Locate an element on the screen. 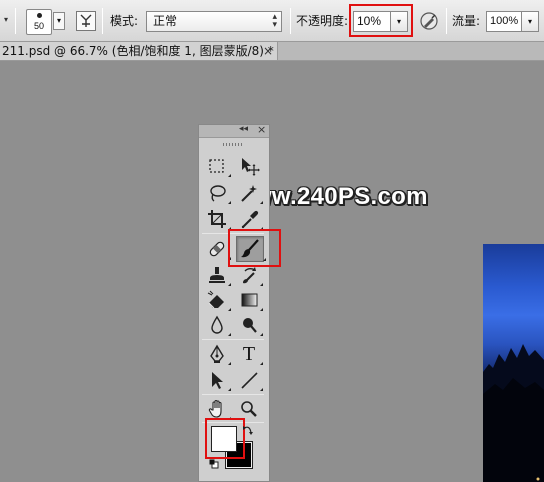 The height and width of the screenshot is (482, 544). eraser-icon is located at coordinates (215, 299).